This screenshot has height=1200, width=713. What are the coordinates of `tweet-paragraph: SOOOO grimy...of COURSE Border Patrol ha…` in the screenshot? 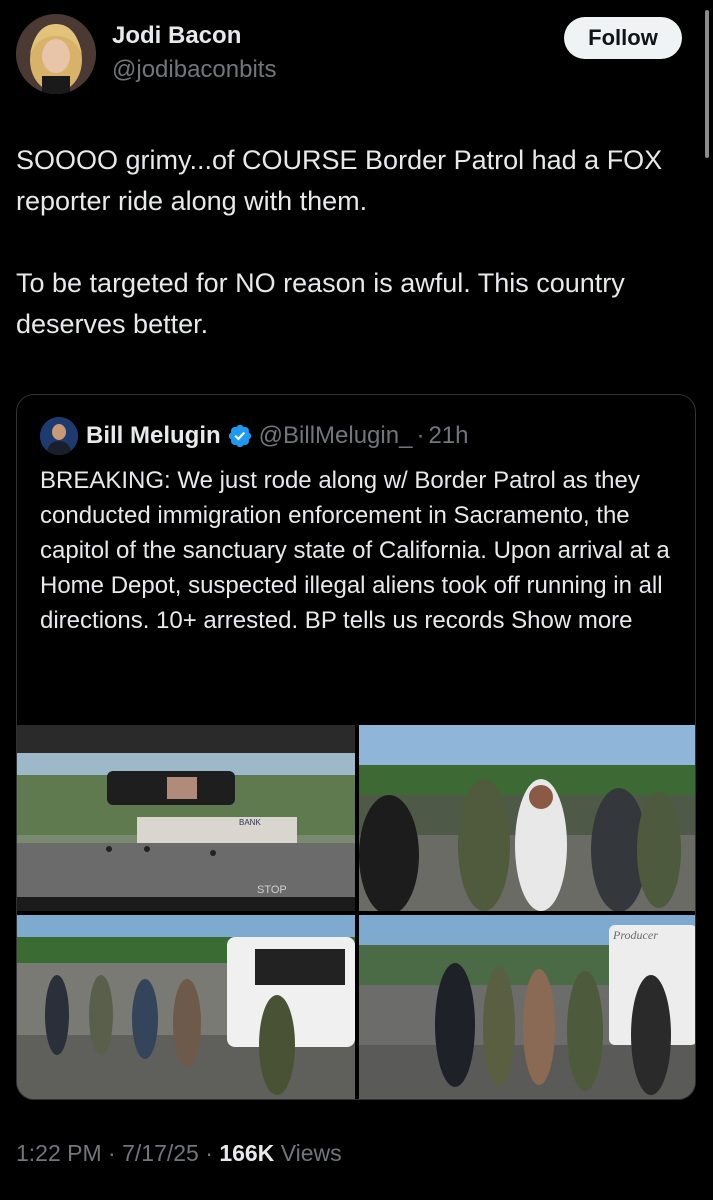 It's located at (339, 180).